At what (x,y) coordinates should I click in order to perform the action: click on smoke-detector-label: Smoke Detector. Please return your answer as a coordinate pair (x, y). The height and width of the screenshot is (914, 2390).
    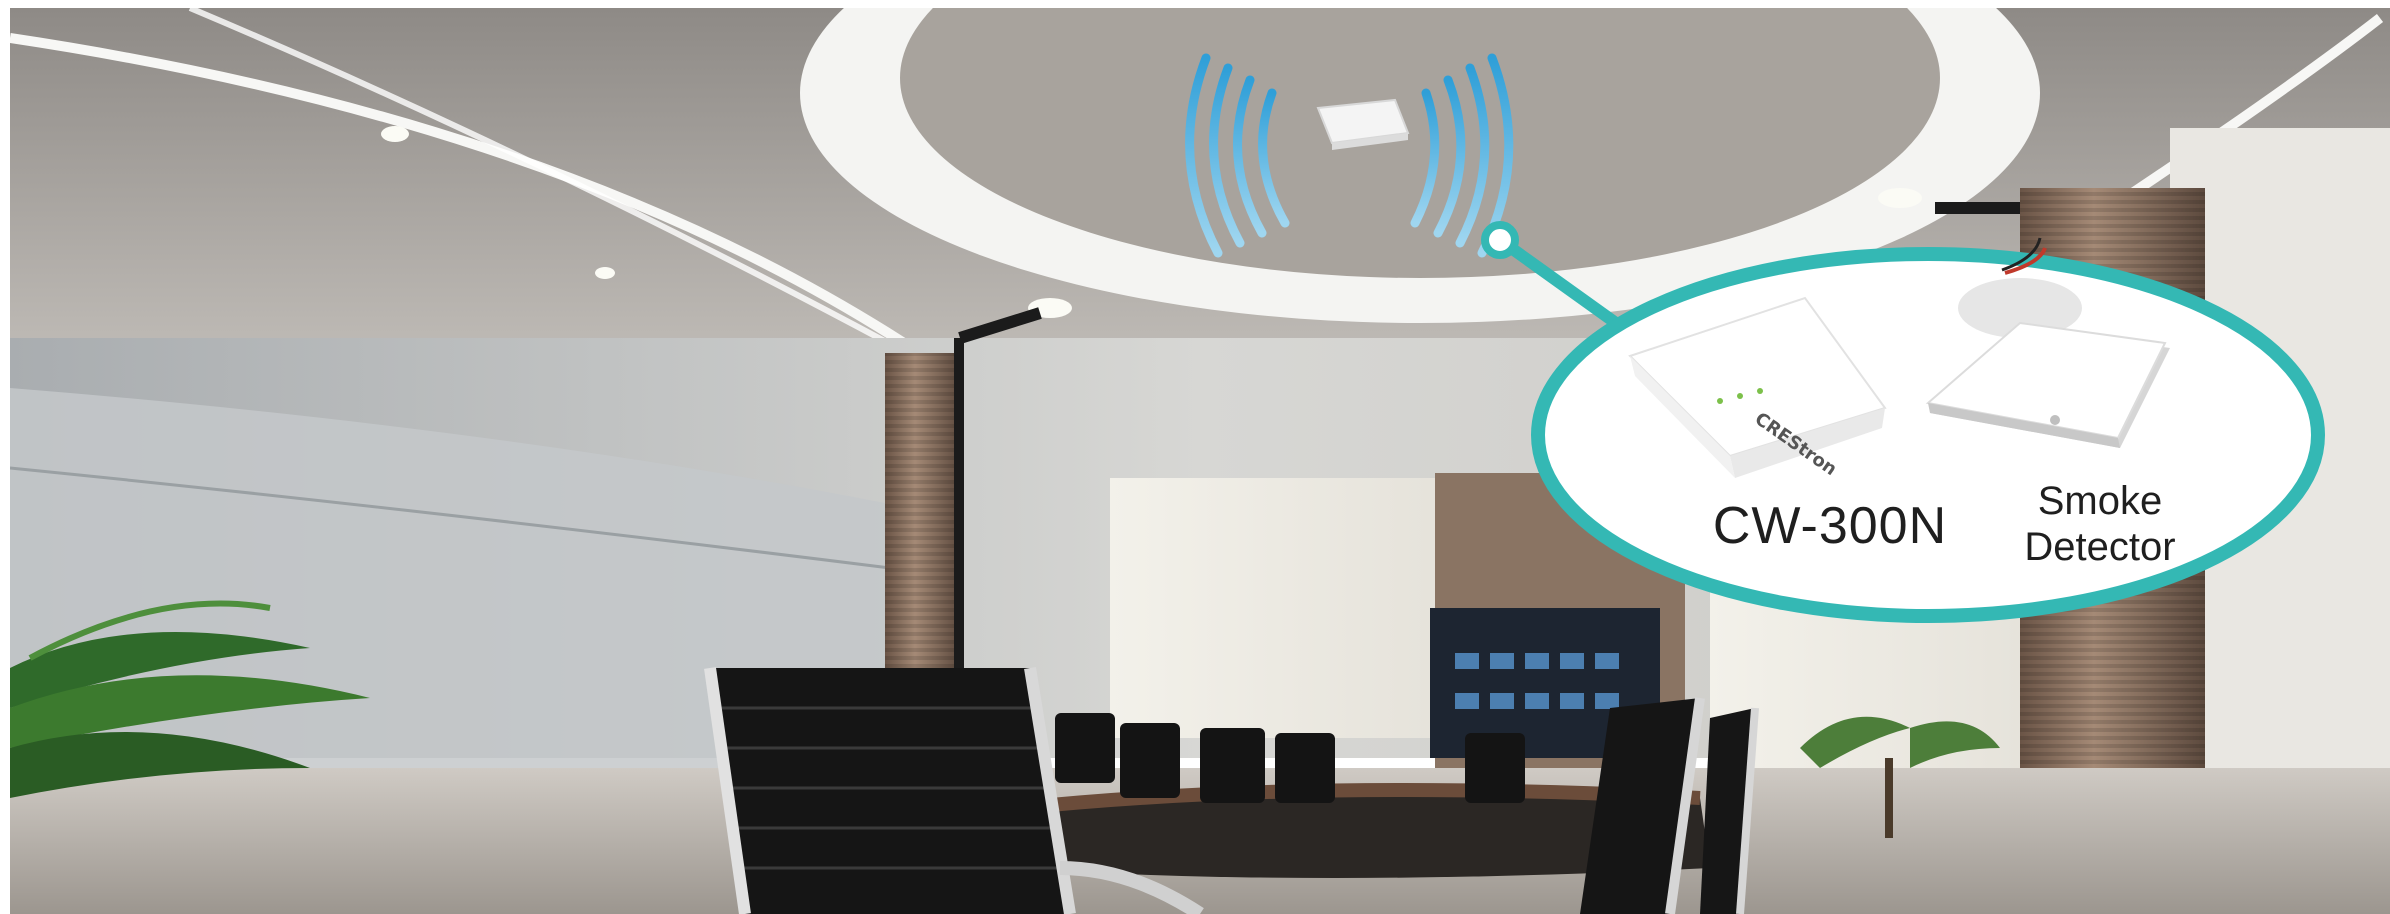
    Looking at the image, I should click on (2100, 524).